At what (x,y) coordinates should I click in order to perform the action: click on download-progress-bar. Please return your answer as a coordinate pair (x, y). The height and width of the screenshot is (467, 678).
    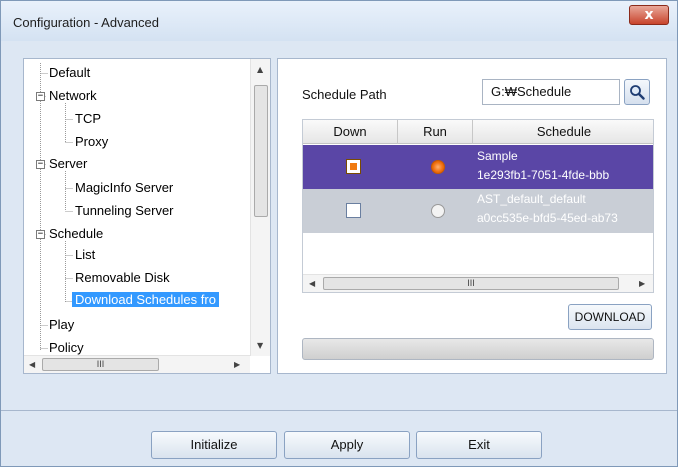
    Looking at the image, I should click on (478, 349).